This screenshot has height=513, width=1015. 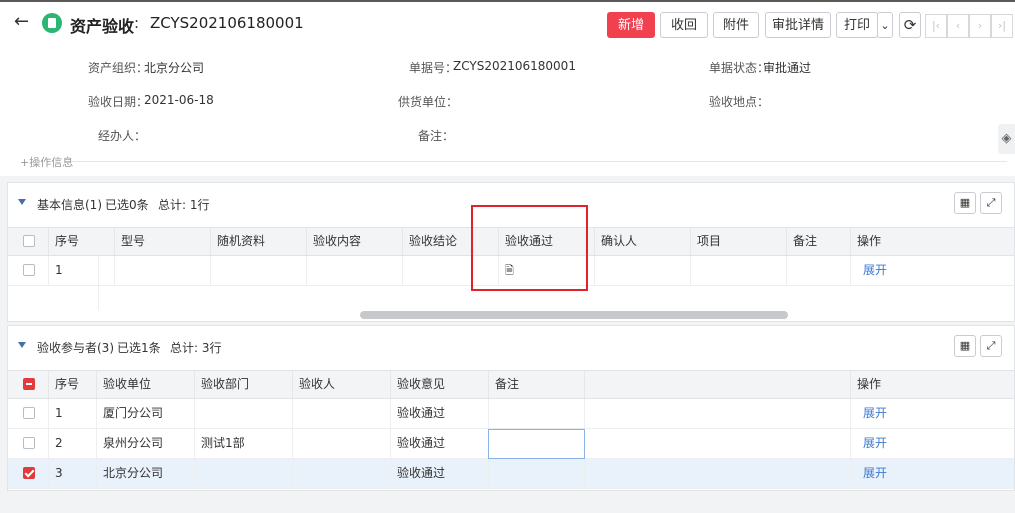 What do you see at coordinates (885, 25) in the screenshot?
I see `print-dropdown-icon: ⌄` at bounding box center [885, 25].